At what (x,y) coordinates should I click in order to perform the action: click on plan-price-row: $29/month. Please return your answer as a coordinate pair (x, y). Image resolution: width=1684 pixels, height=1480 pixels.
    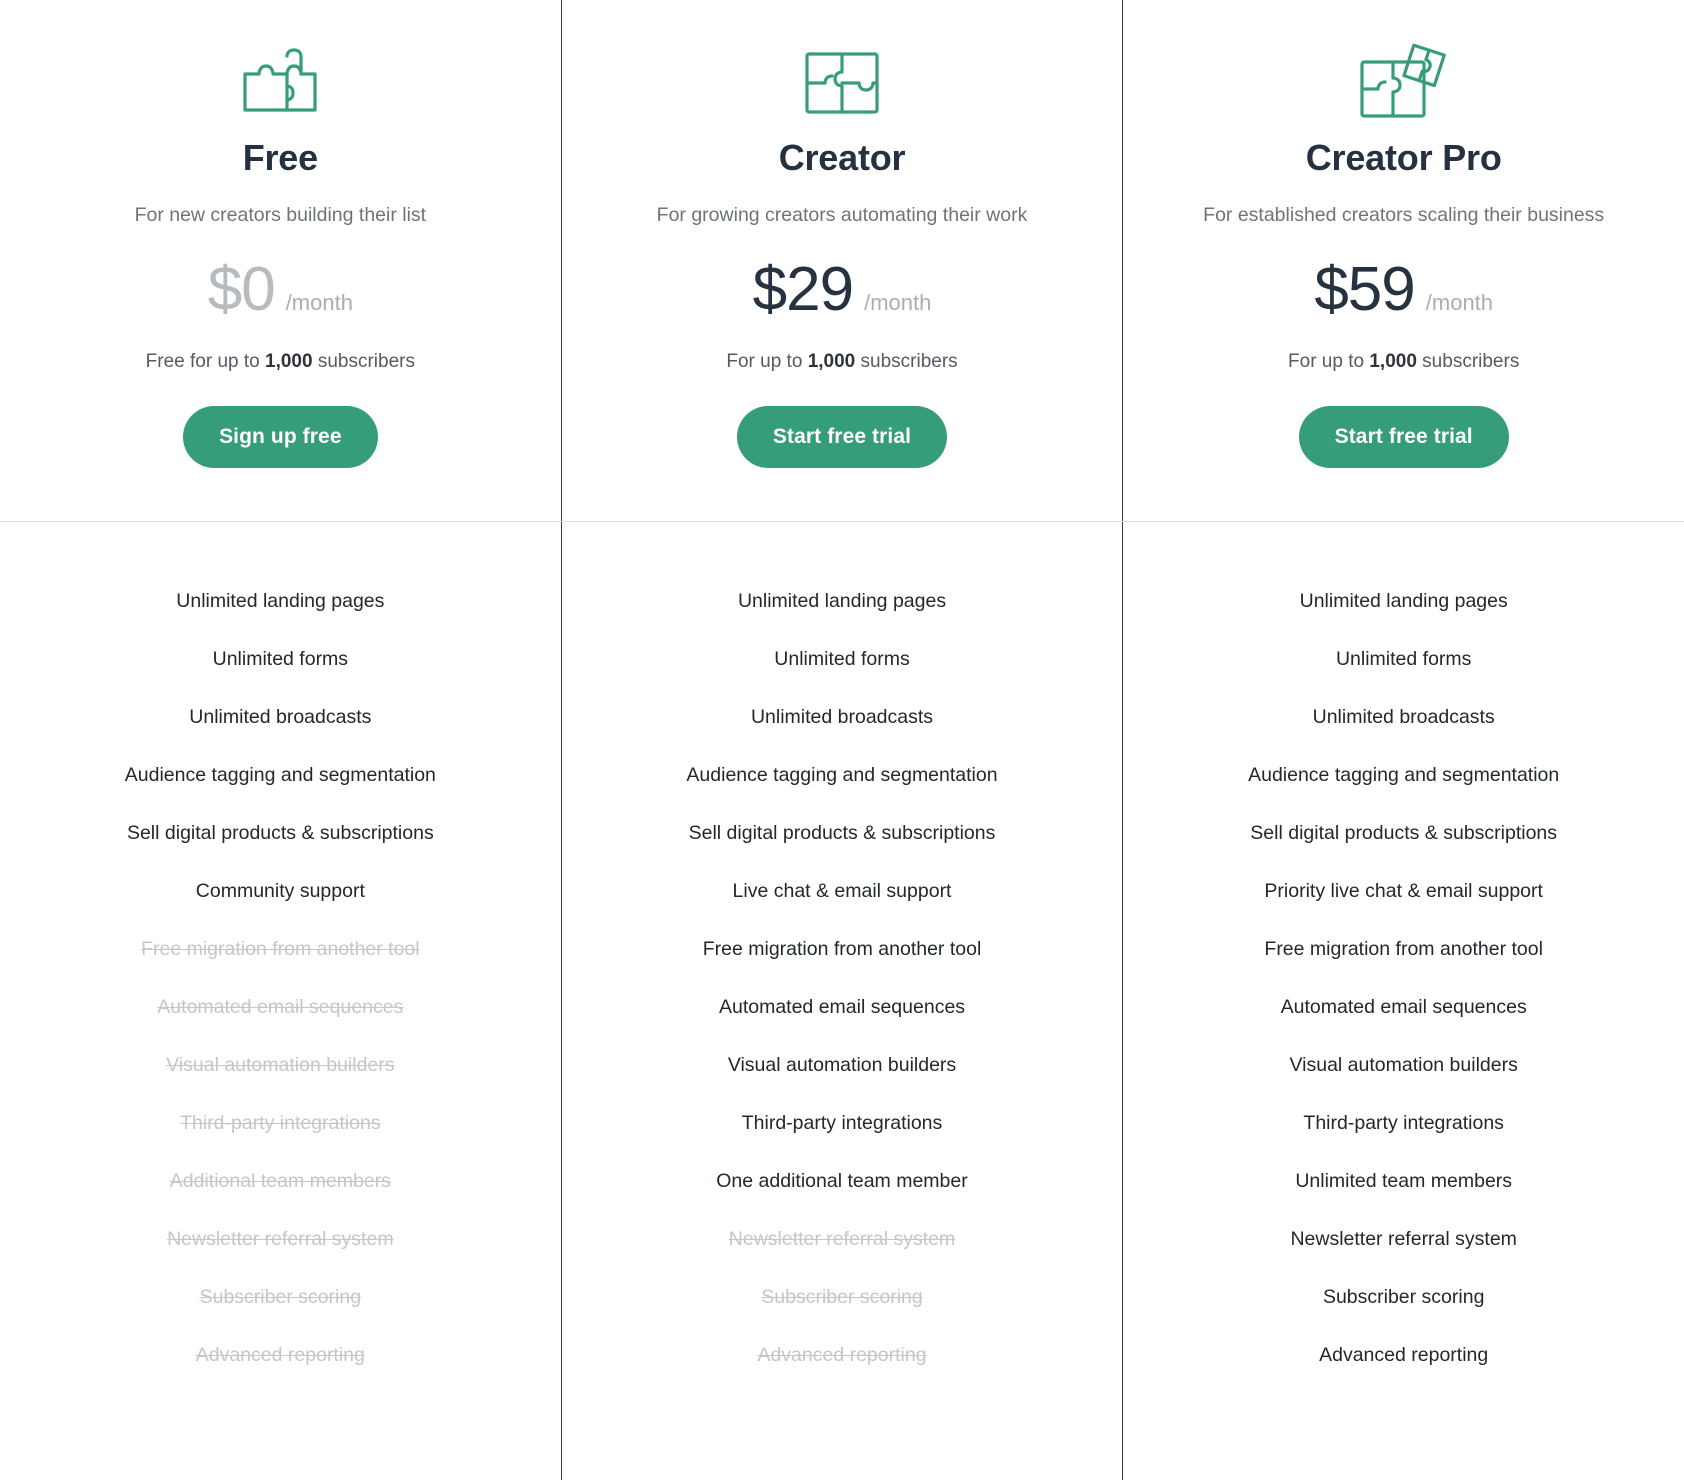
    Looking at the image, I should click on (842, 289).